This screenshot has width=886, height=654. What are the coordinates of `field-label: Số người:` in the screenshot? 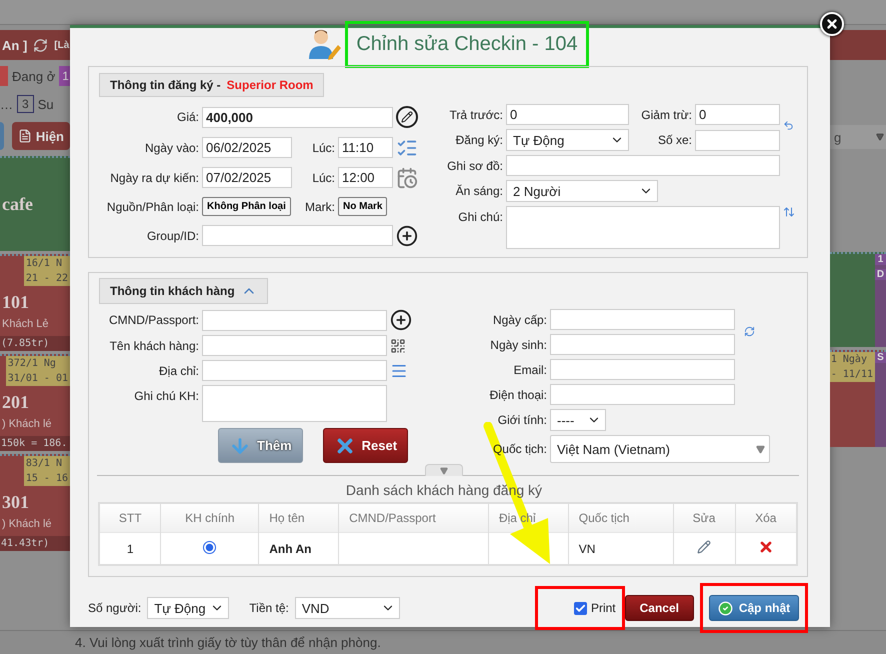 It's located at (115, 608).